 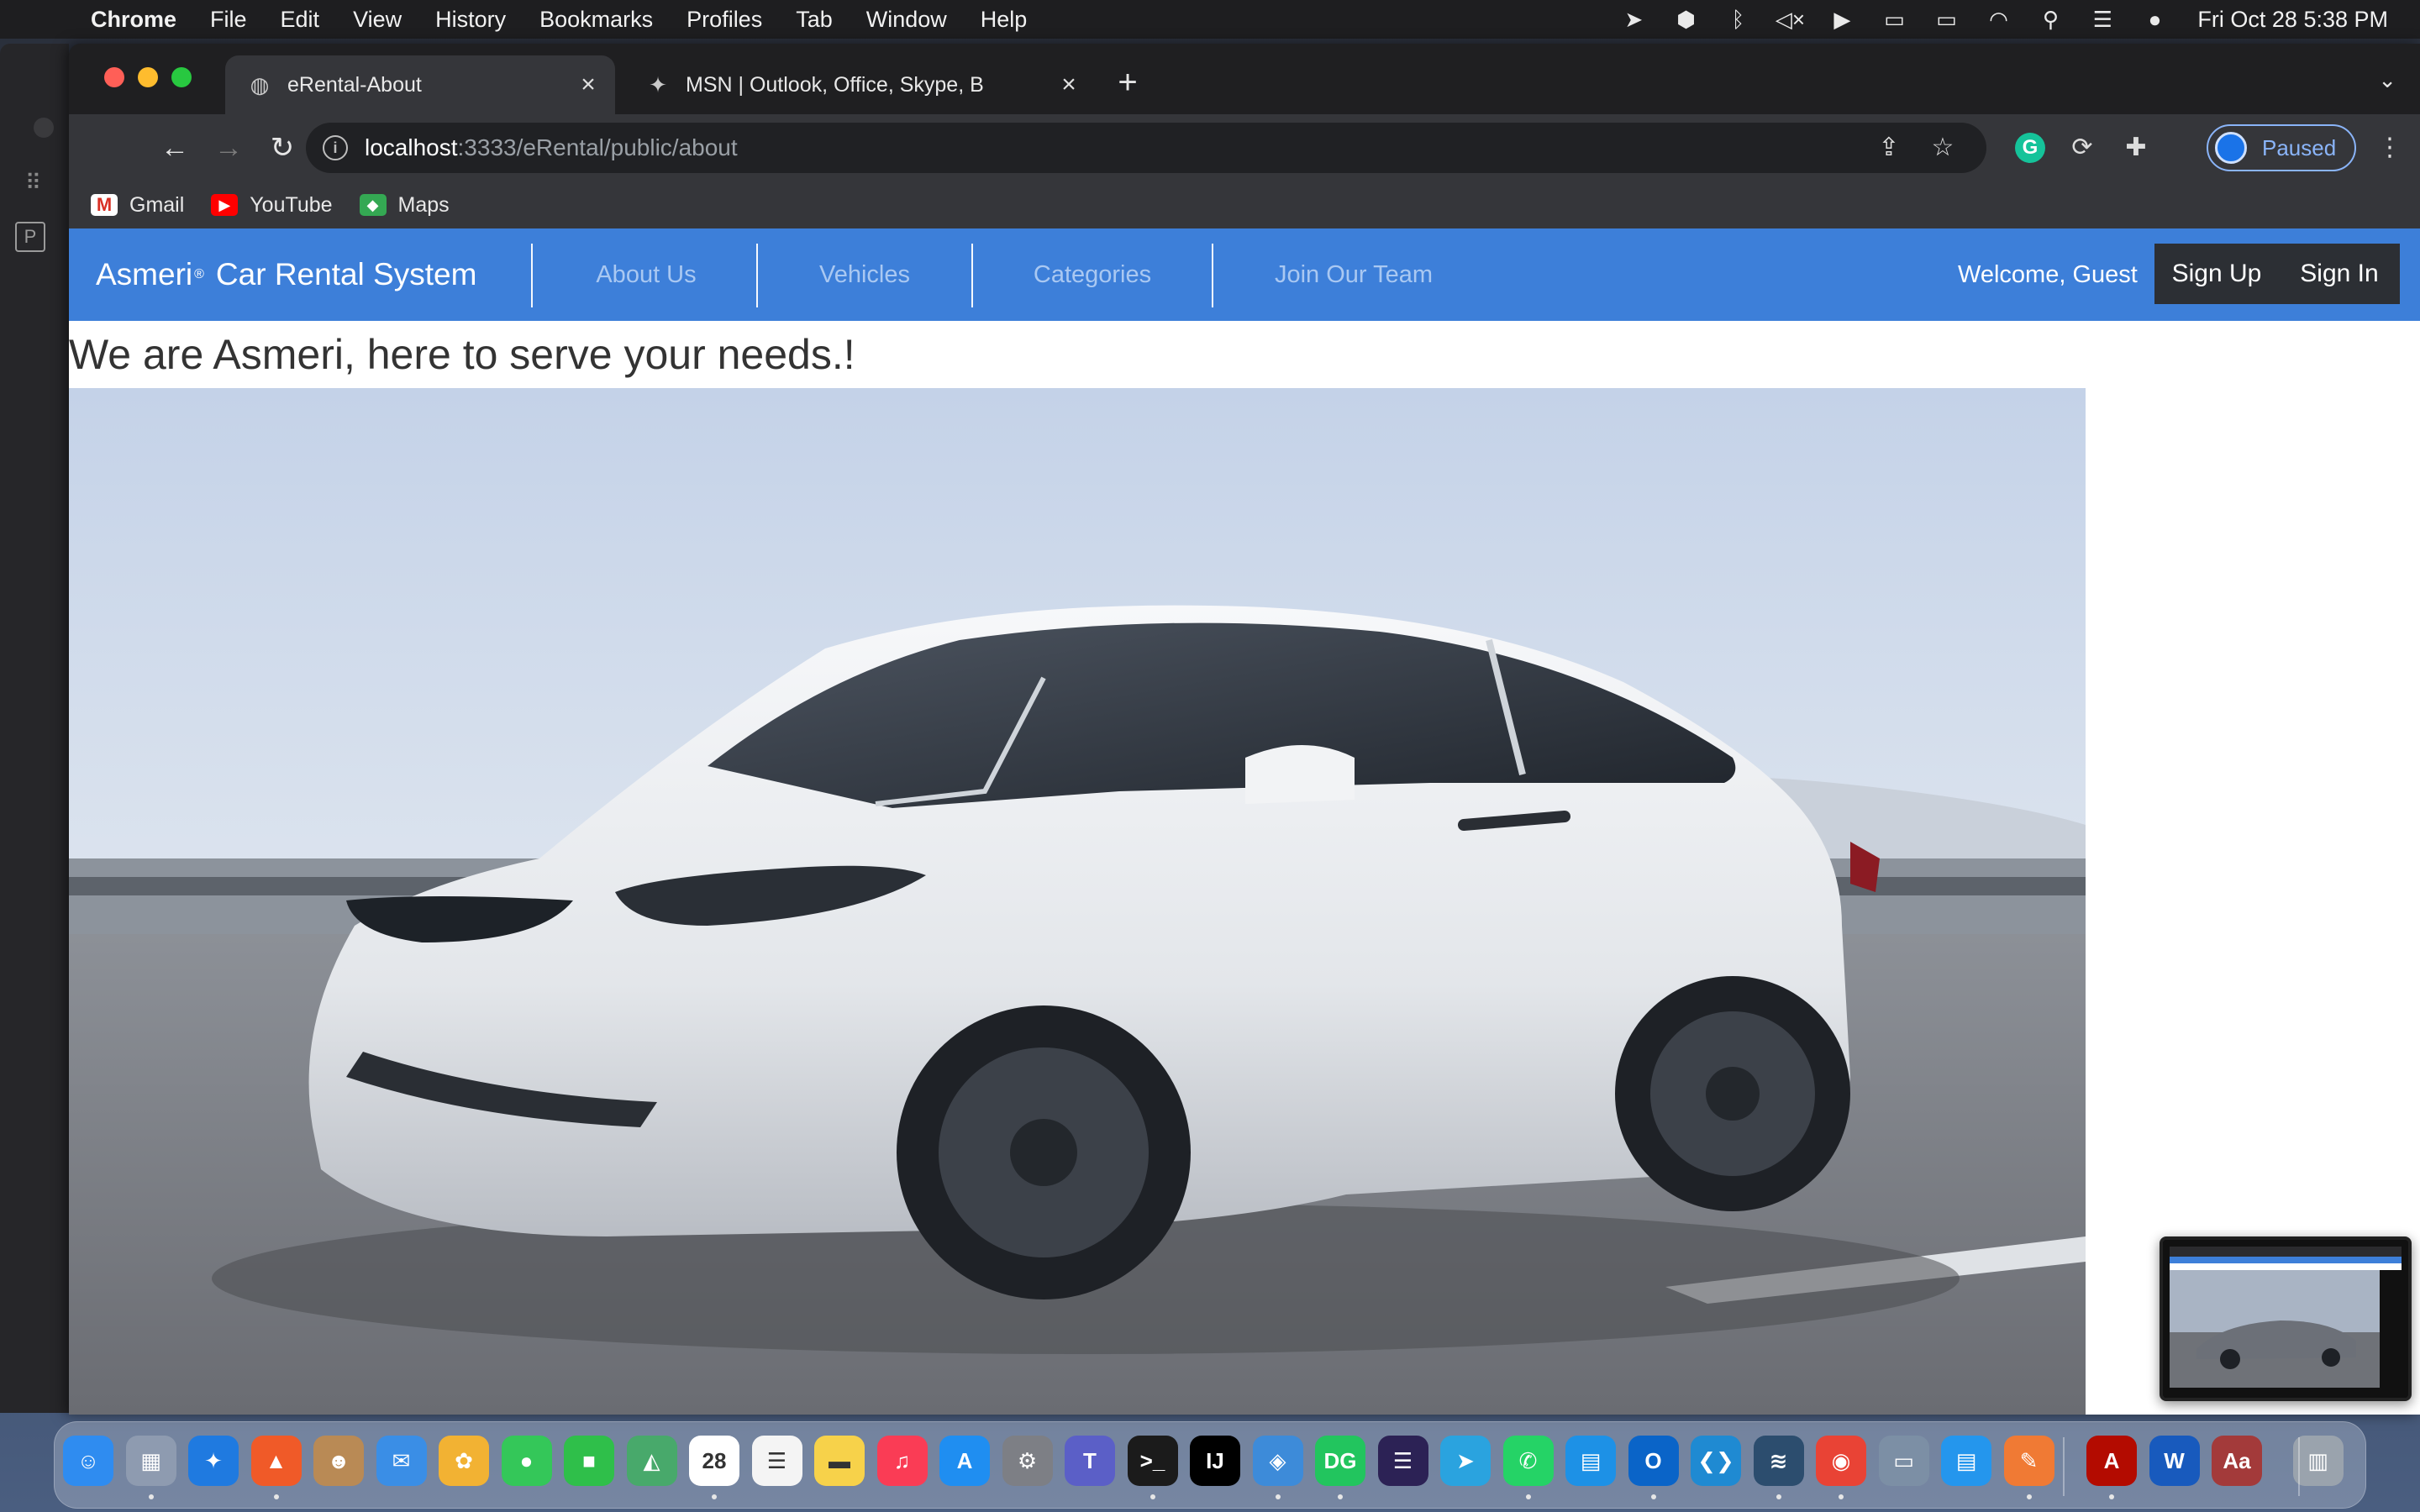 I want to click on grammarly-icon: G, so click(x=2030, y=148).